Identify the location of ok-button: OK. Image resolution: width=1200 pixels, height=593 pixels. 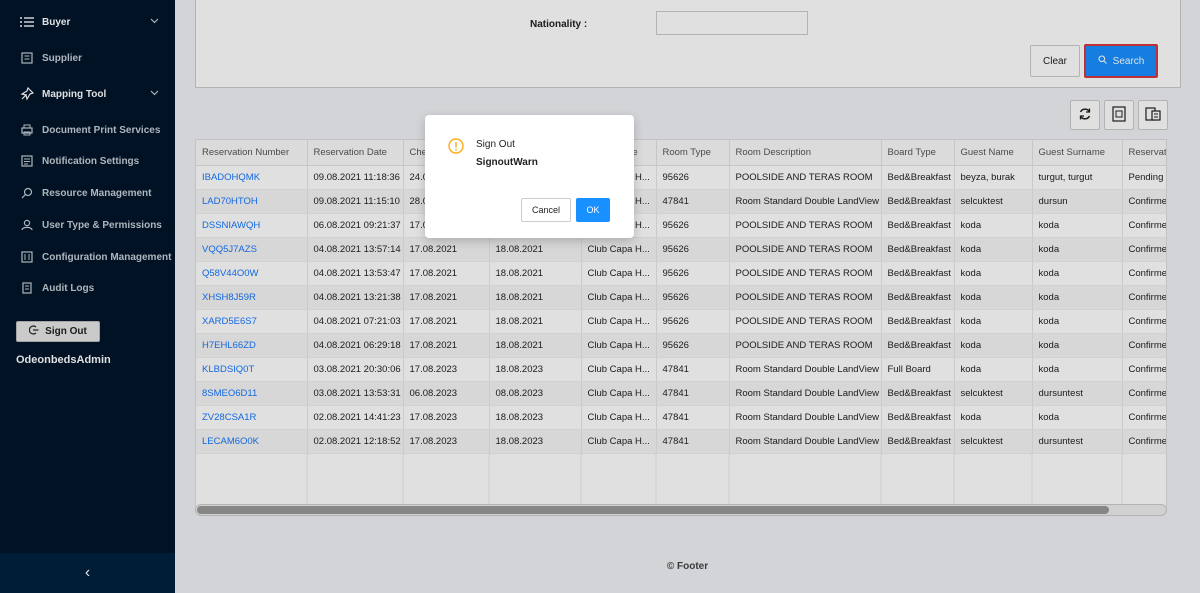
(593, 210).